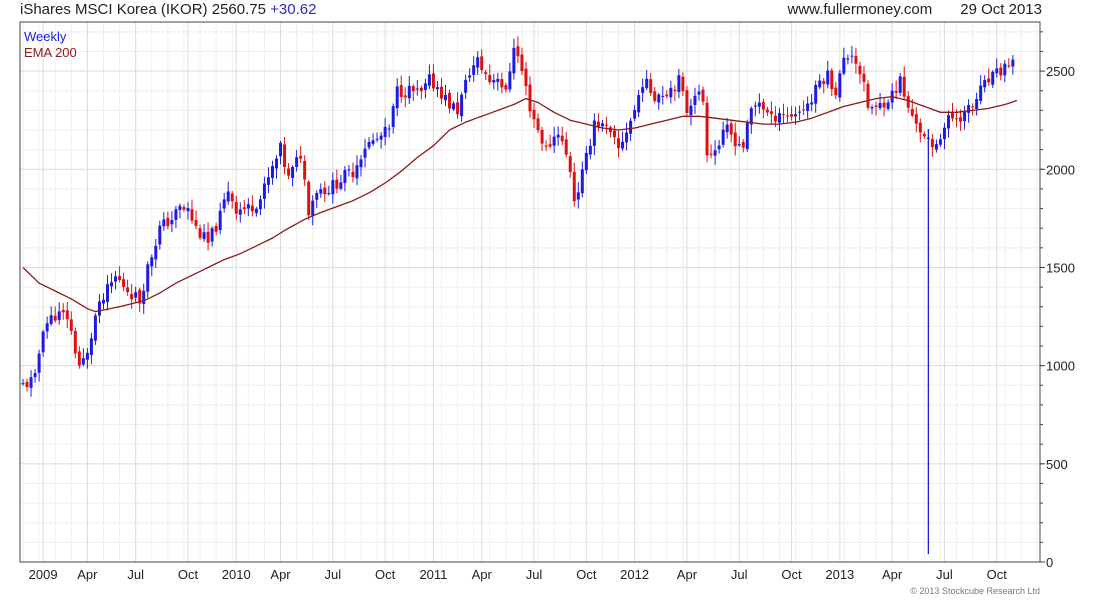  I want to click on y-tick-label: 2500, so click(1060, 71).